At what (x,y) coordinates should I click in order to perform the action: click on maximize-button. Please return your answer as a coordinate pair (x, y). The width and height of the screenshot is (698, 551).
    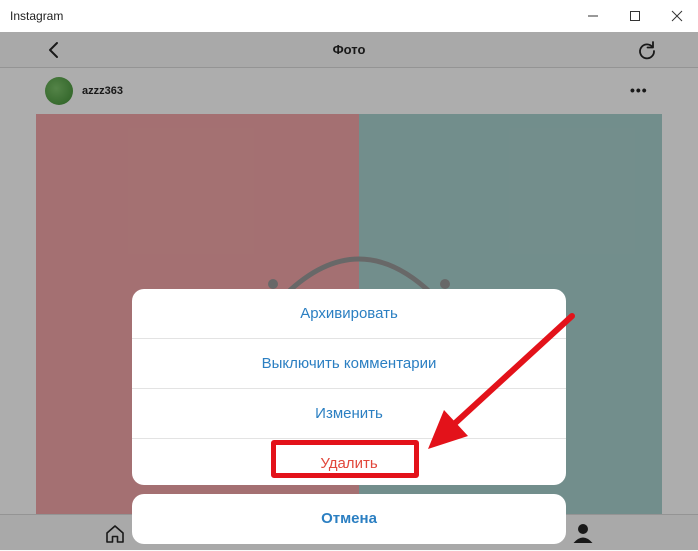
    Looking at the image, I should click on (635, 16).